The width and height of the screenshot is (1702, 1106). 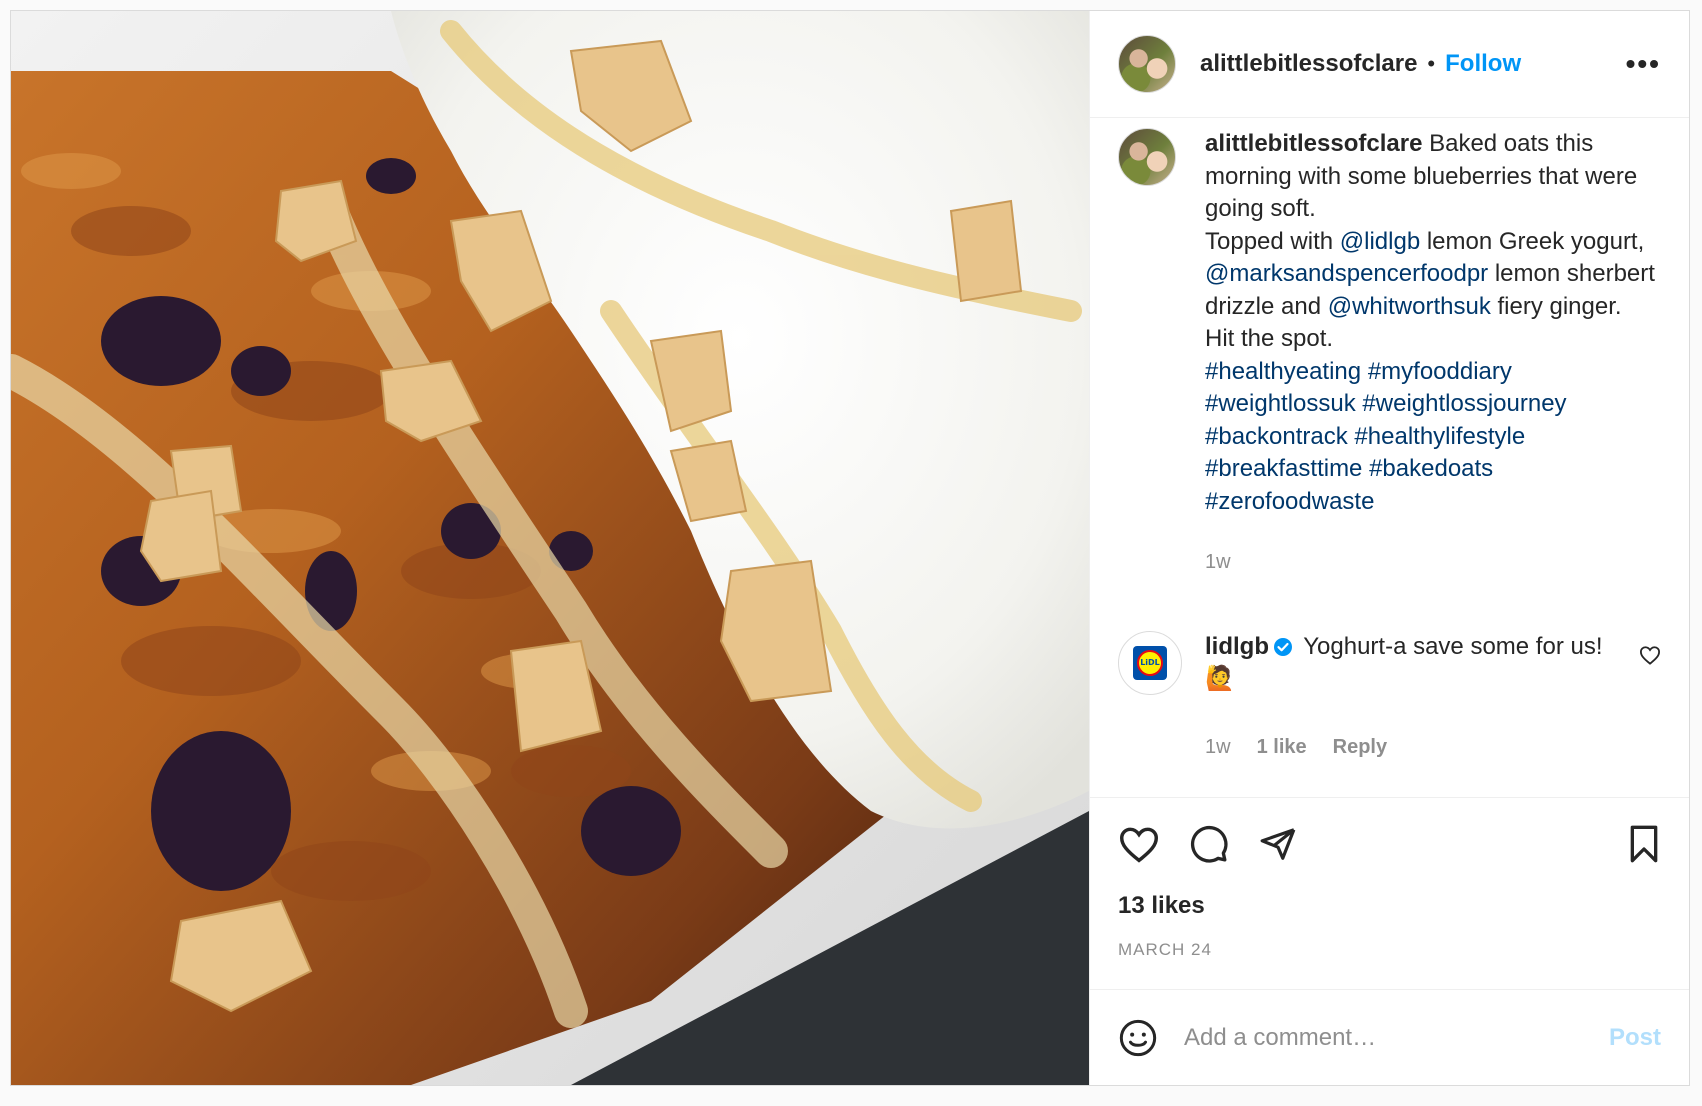 What do you see at coordinates (1440, 371) in the screenshot?
I see `hashtag-link: #myfooddiary` at bounding box center [1440, 371].